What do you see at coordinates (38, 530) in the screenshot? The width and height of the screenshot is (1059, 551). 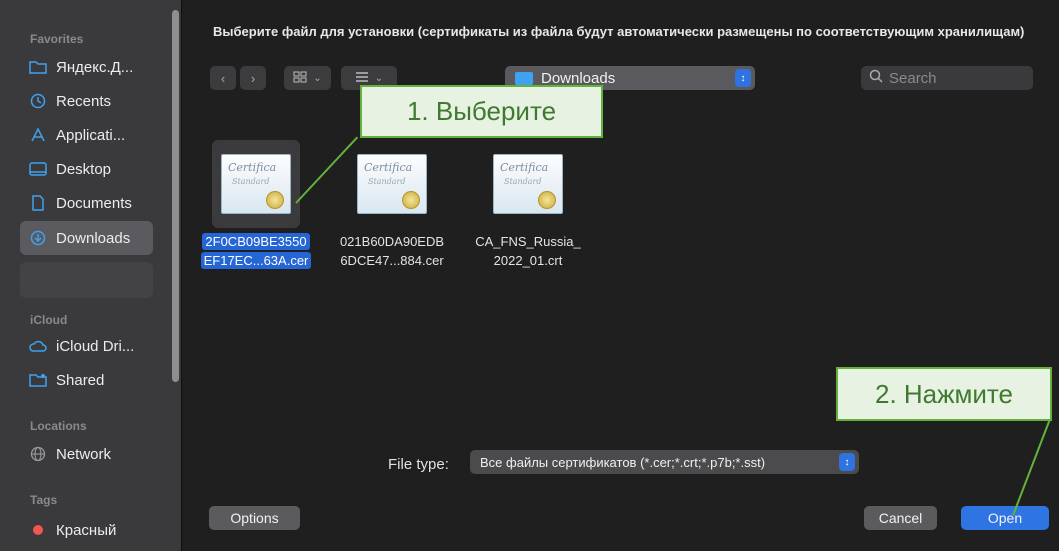 I see `red-tag-icon` at bounding box center [38, 530].